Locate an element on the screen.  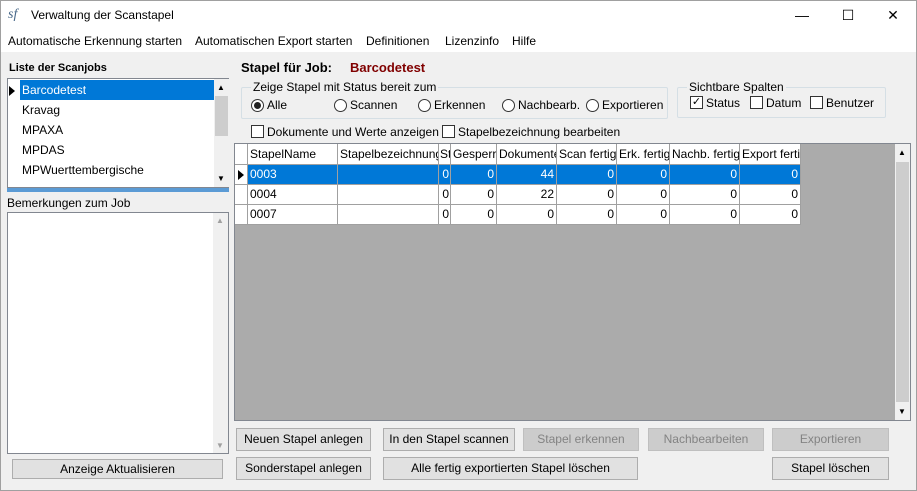
stapel-for-job-label: Stapel für Job: is located at coordinates (287, 67).